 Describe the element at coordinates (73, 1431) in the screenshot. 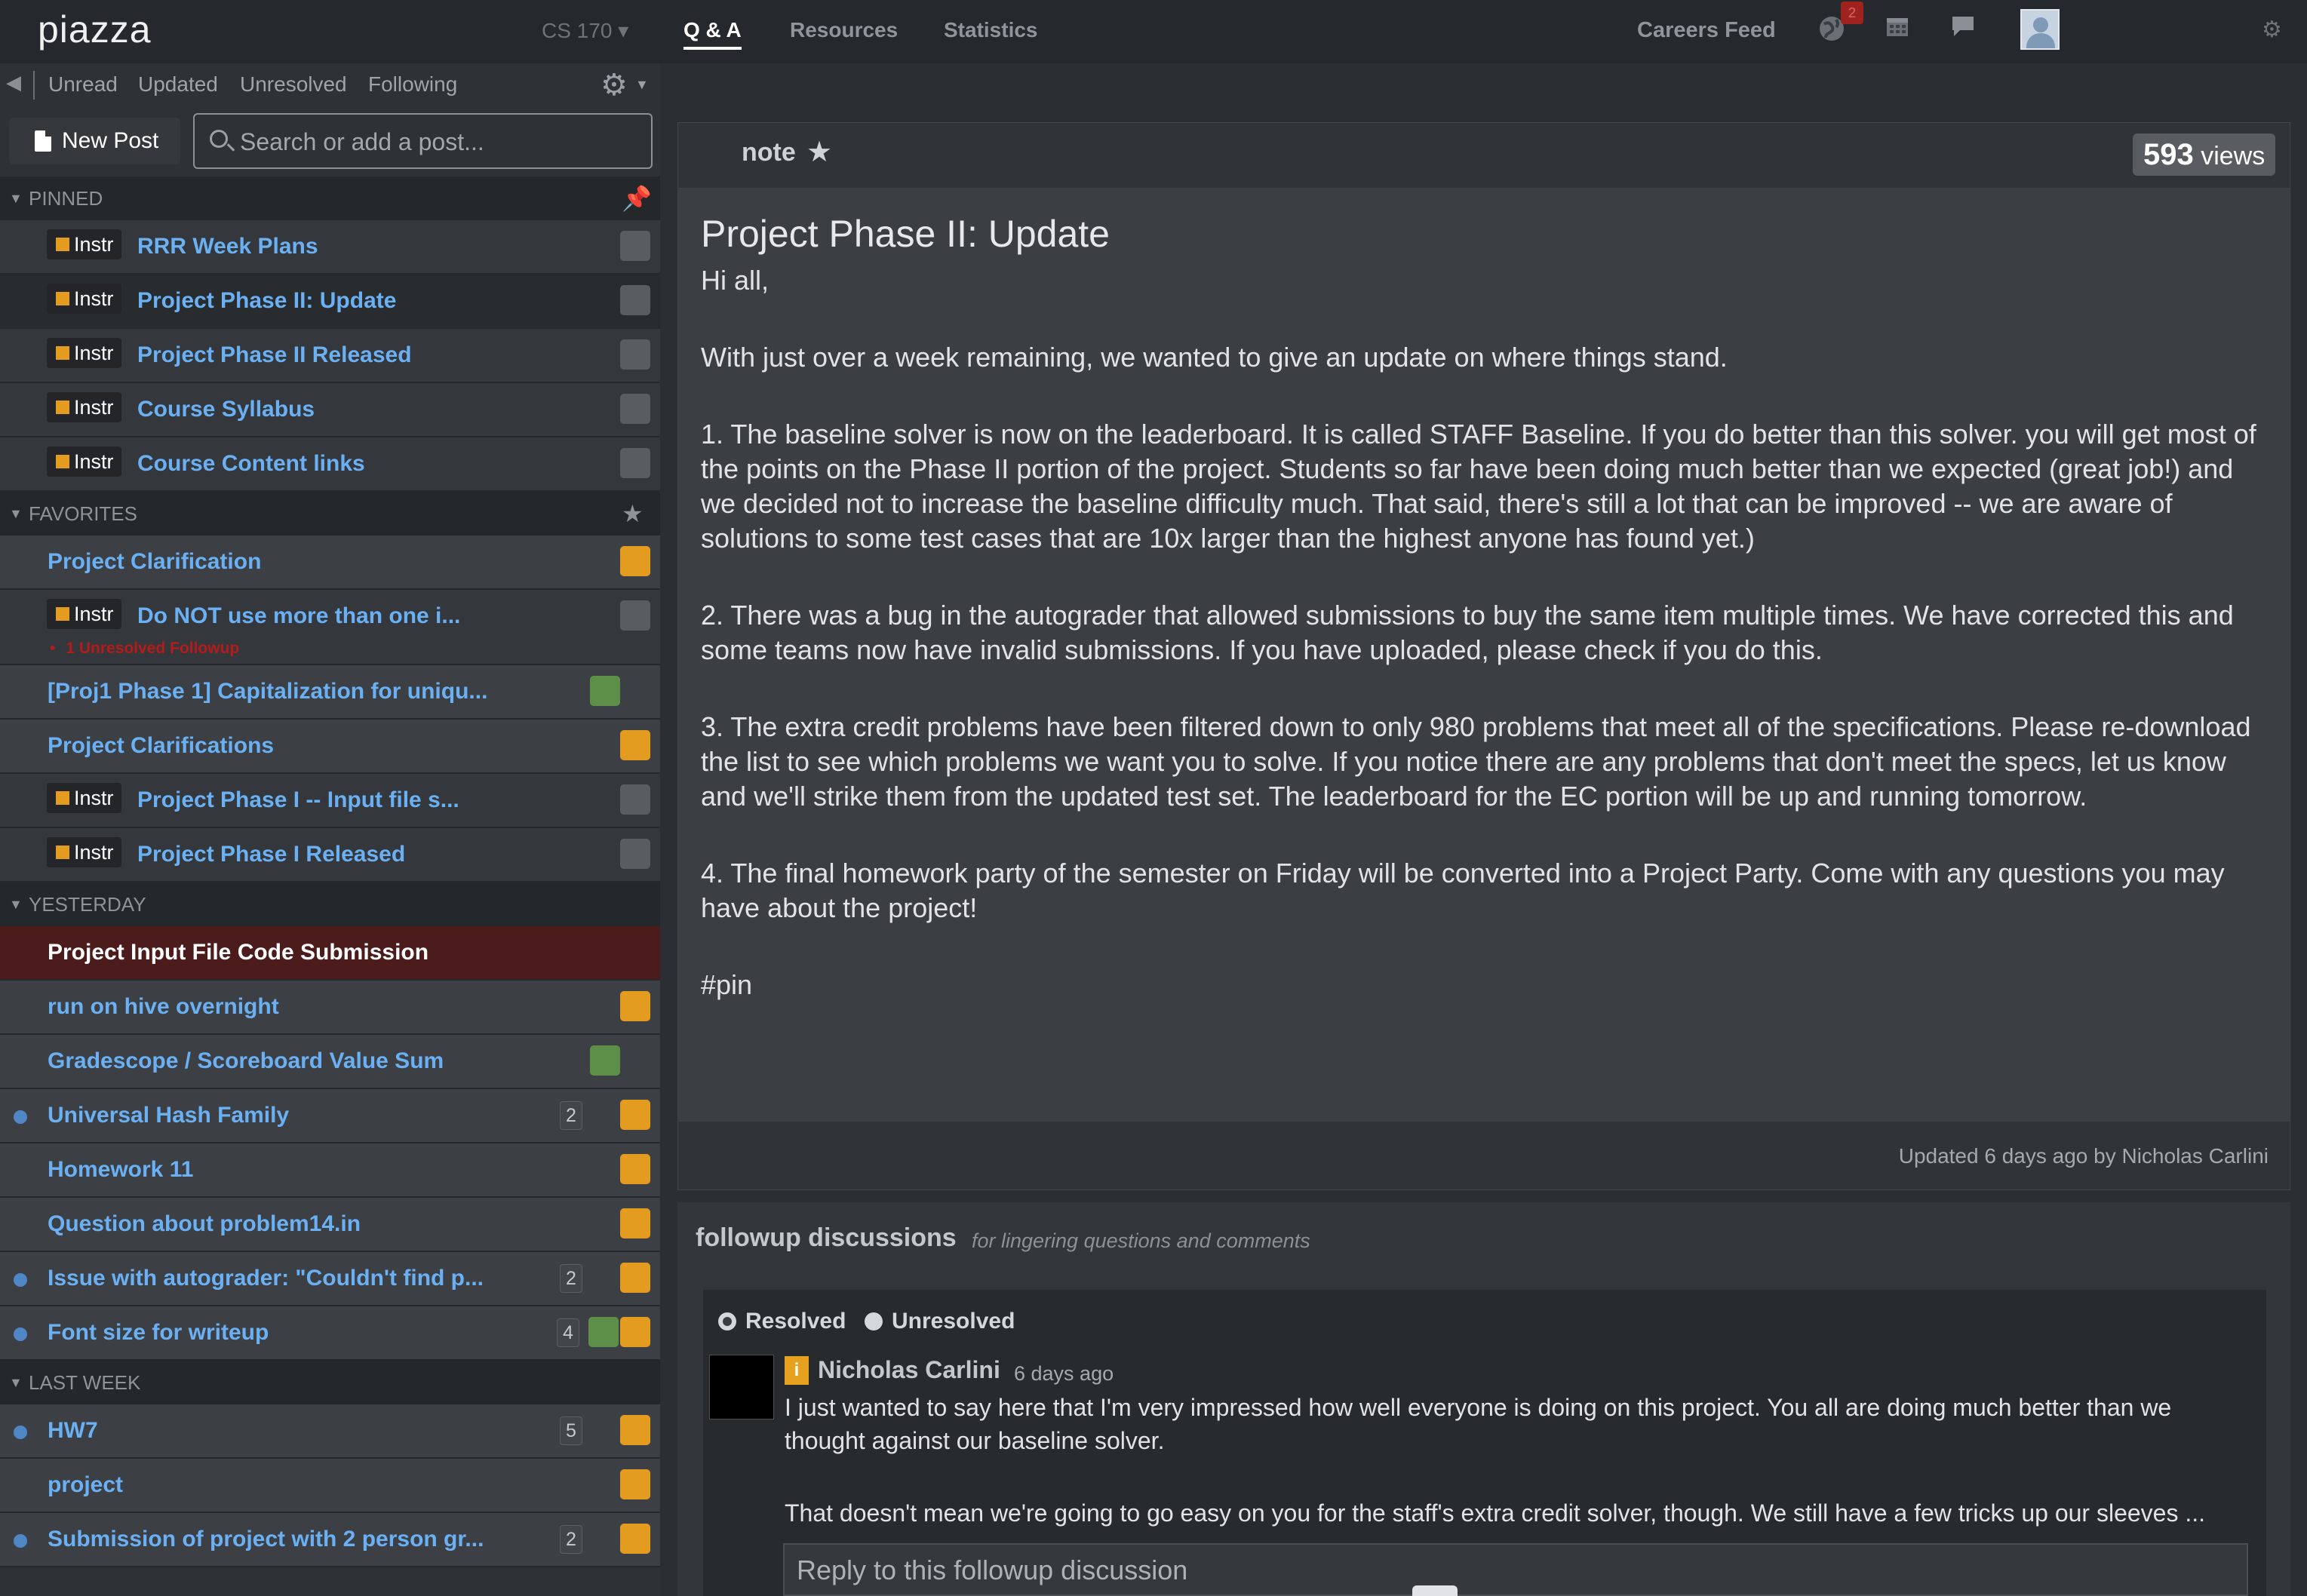

I see `post-title: HW7` at that location.